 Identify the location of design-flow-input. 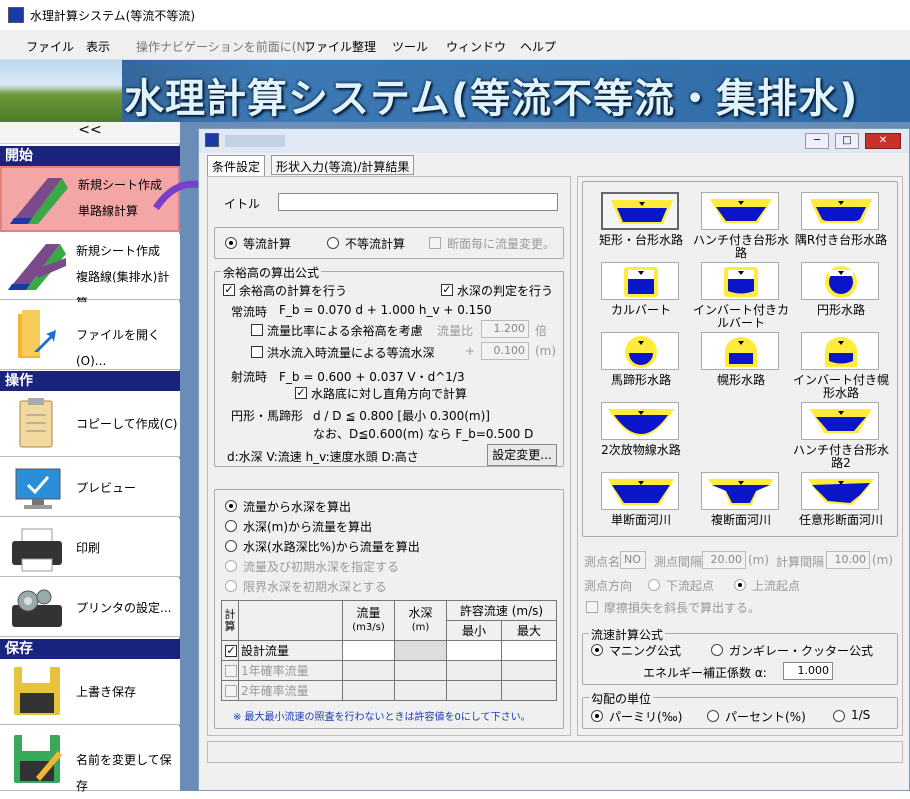
(368, 650).